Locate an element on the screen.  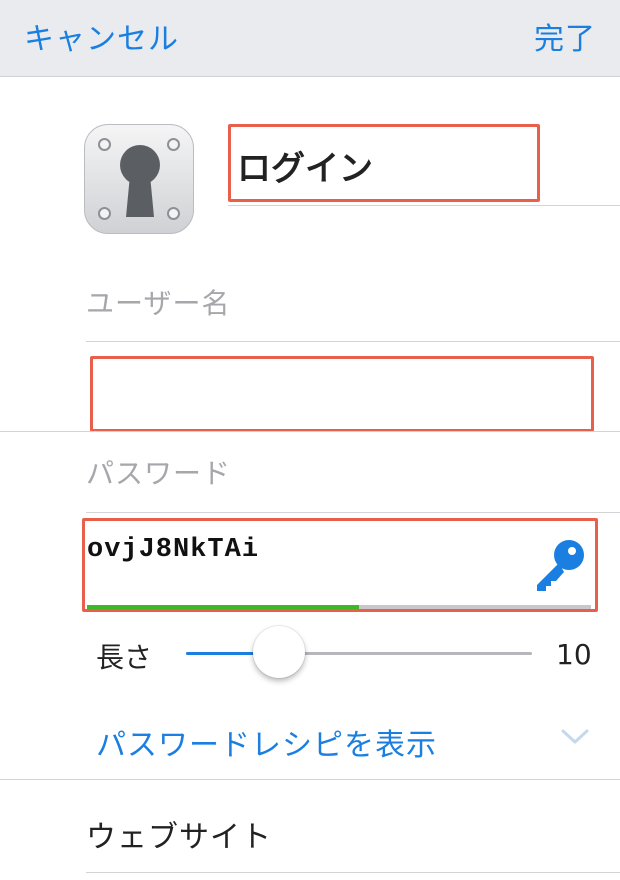
password-strength-meter is located at coordinates (339, 607).